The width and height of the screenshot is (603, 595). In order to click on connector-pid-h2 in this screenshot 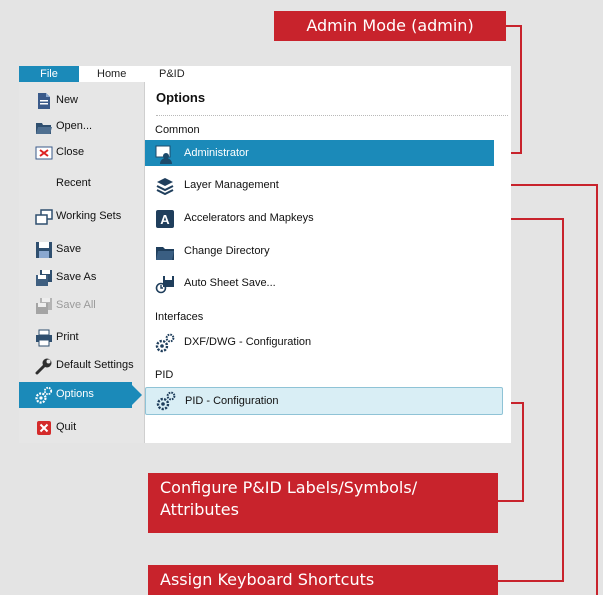, I will do `click(511, 501)`.